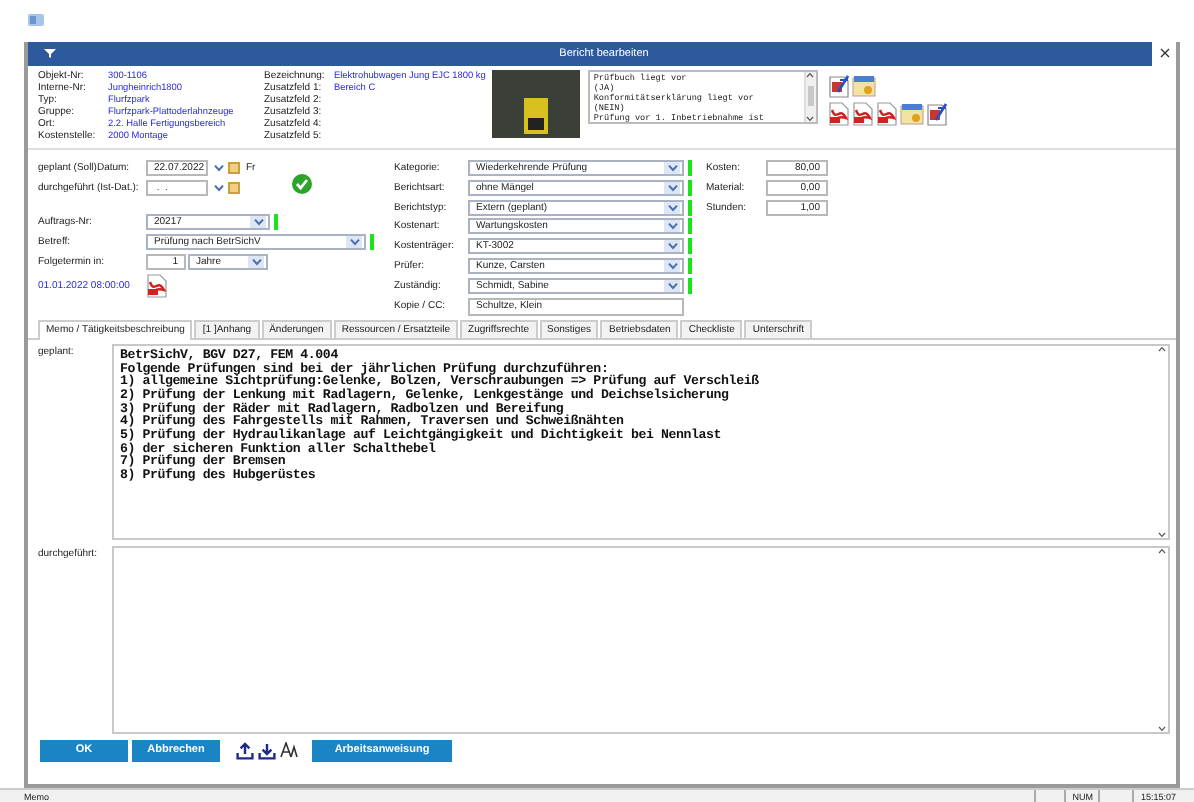  What do you see at coordinates (289, 750) in the screenshot?
I see `font-size-icon` at bounding box center [289, 750].